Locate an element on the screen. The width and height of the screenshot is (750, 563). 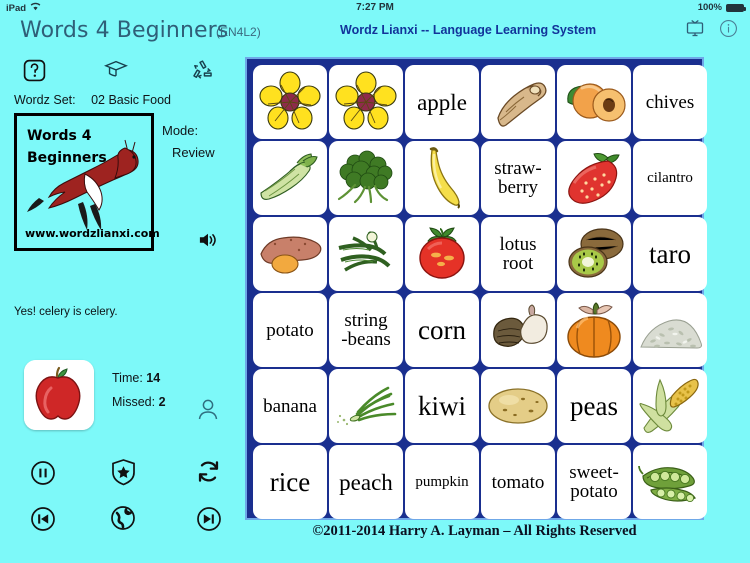
card-word: pumpkin is located at coordinates (442, 481).